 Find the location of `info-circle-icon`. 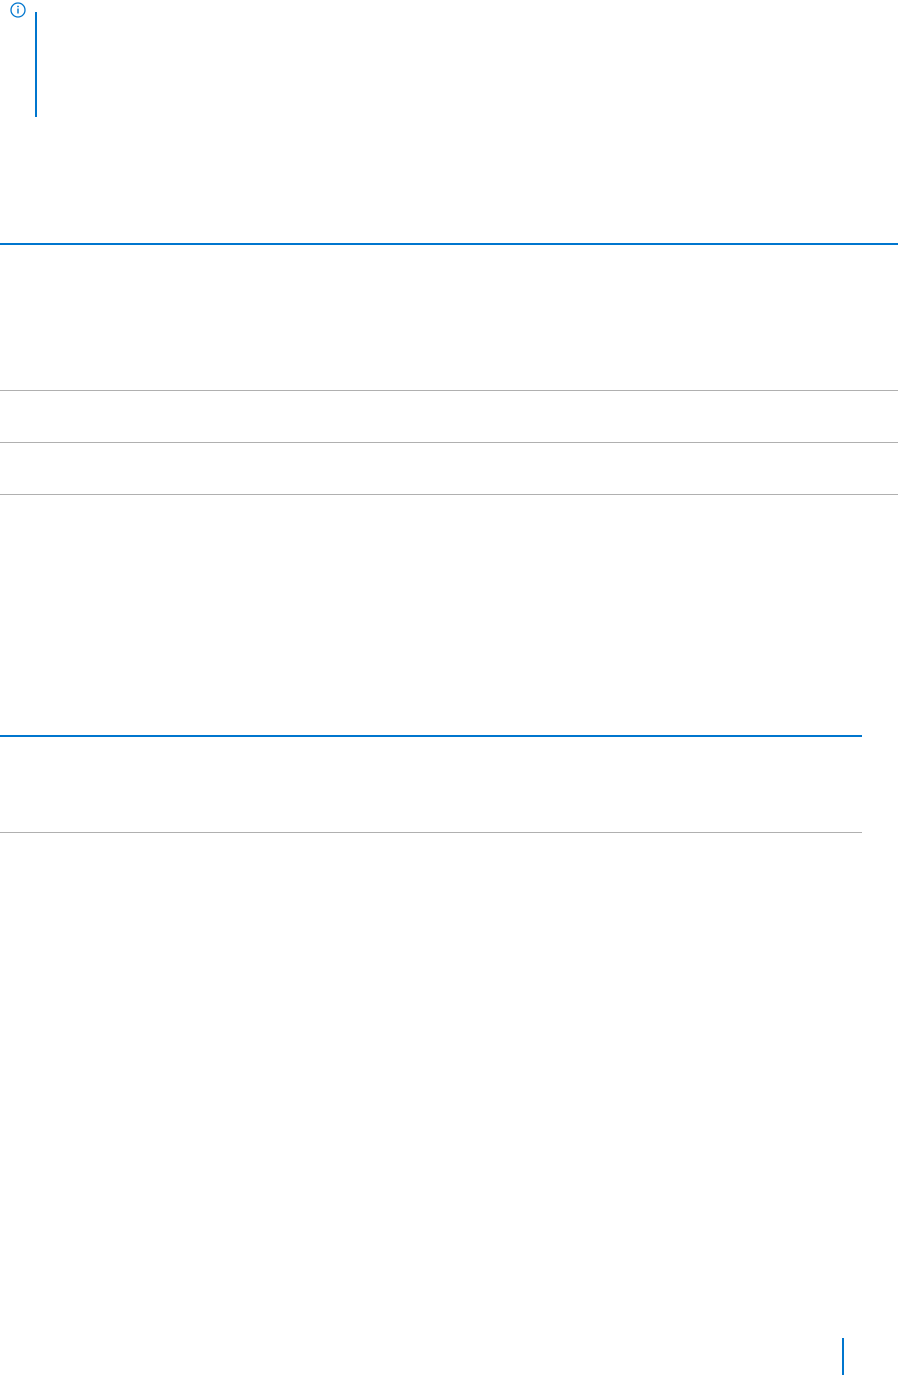

info-circle-icon is located at coordinates (18, 10).